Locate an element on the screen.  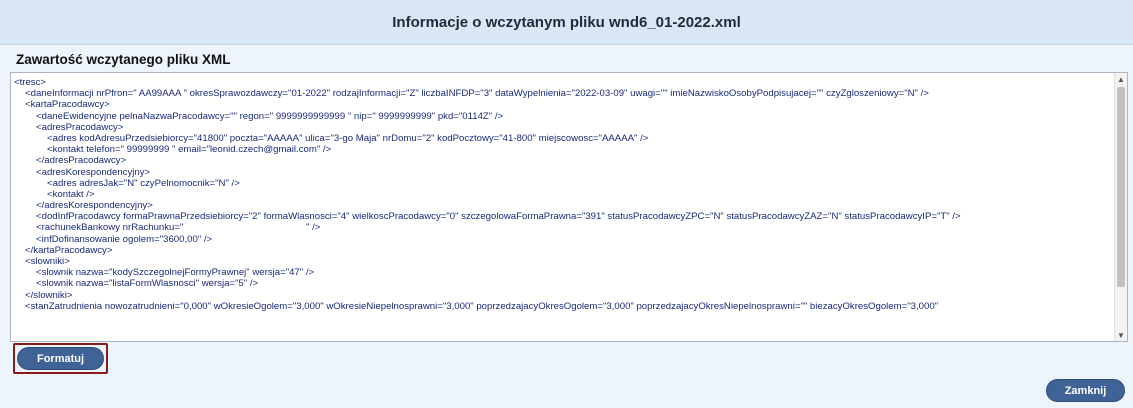
xml-line: <rachunekBankowy nrRachunku=" " /> is located at coordinates (178, 228).